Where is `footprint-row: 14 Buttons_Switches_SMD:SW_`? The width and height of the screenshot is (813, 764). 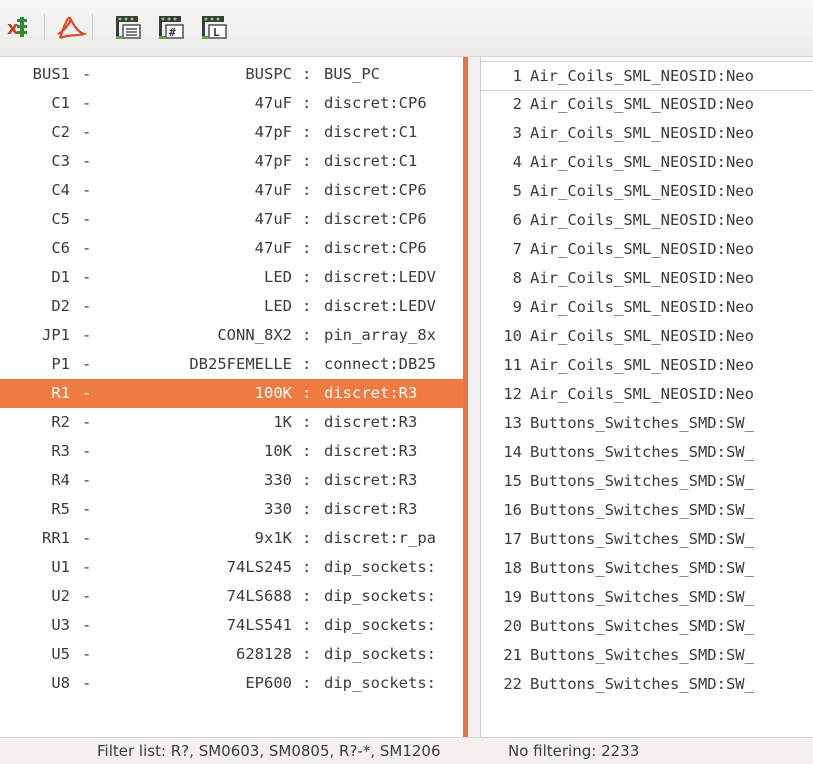 footprint-row: 14 Buttons_Switches_SMD:SW_ is located at coordinates (647, 452).